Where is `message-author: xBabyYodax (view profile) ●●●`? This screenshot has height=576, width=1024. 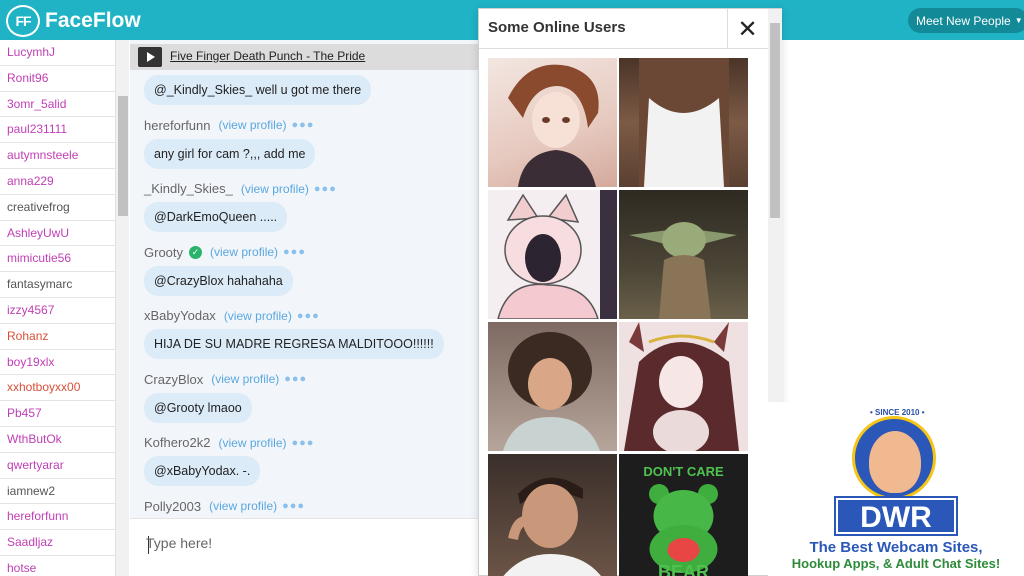 message-author: xBabyYodax (view profile) ●●● is located at coordinates (232, 315).